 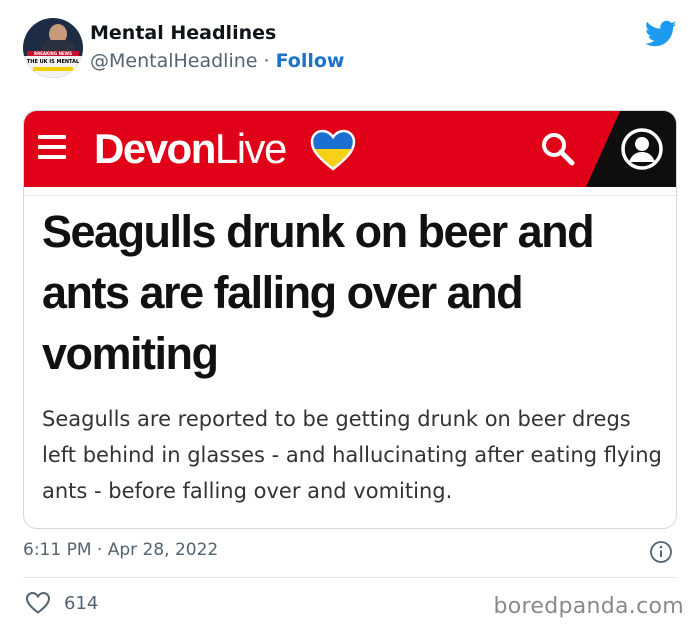 What do you see at coordinates (350, 577) in the screenshot?
I see `divider` at bounding box center [350, 577].